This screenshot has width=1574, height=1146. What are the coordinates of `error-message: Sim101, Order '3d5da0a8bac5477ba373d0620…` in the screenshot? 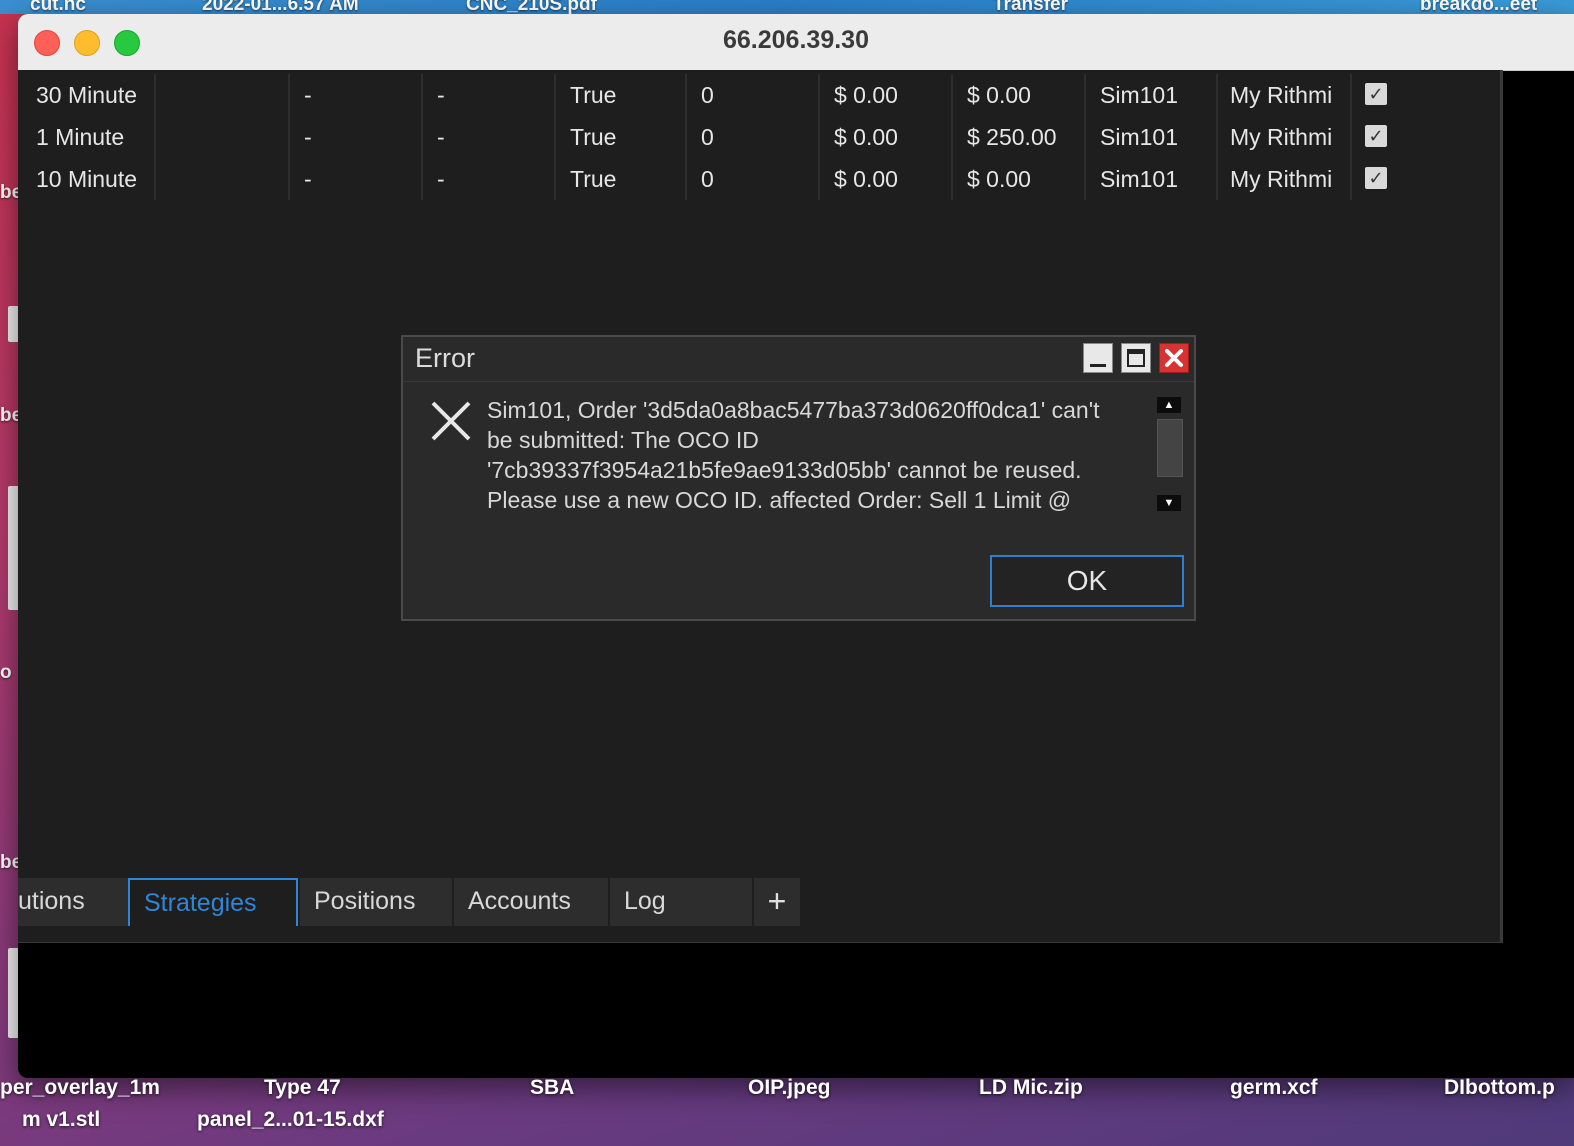 It's located at (817, 457).